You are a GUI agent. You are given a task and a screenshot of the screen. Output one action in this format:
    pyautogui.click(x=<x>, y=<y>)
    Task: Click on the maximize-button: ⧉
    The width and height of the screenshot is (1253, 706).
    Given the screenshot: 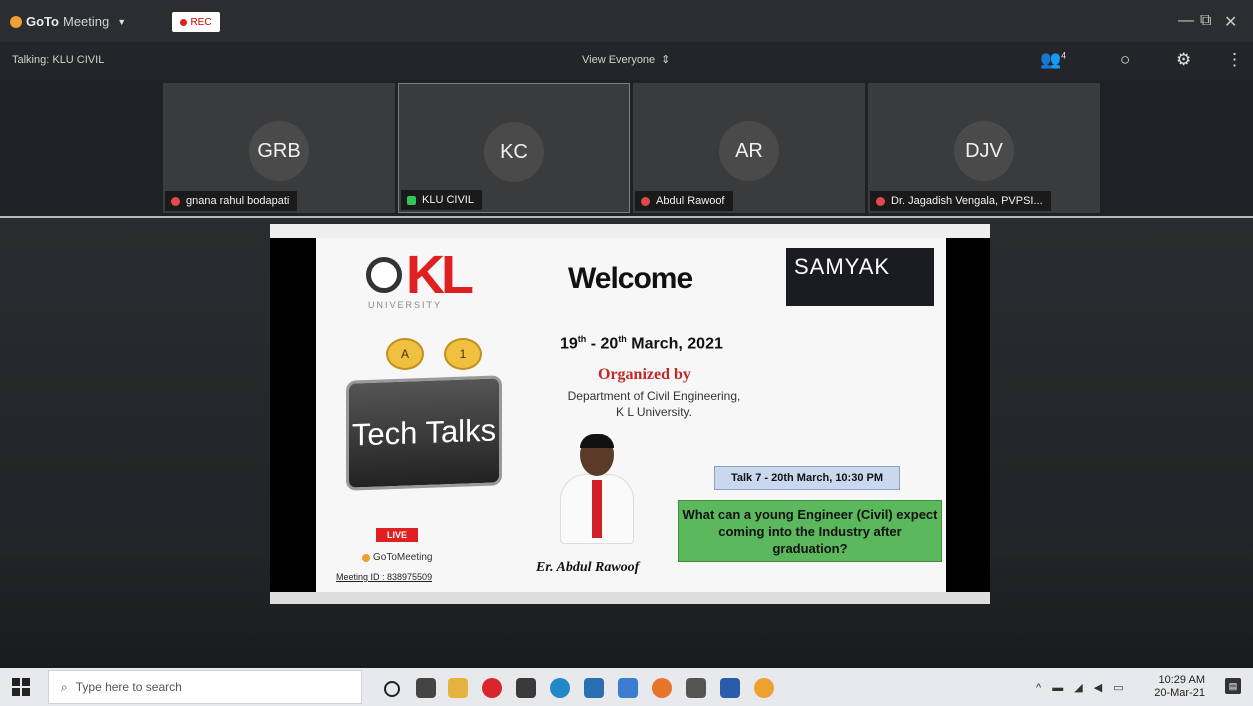 What is the action you would take?
    pyautogui.click(x=1205, y=21)
    